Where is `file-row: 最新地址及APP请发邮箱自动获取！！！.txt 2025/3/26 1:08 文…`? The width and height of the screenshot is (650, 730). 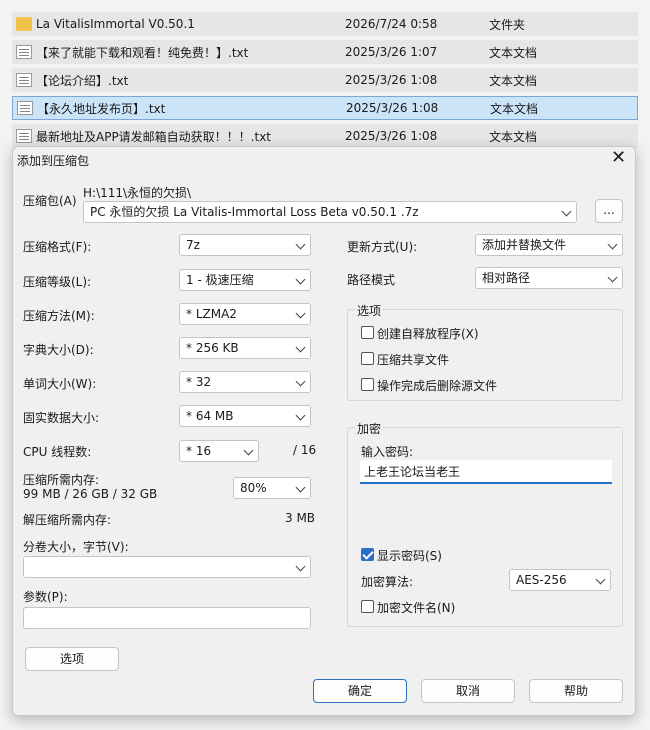 file-row: 最新地址及APP请发邮箱自动获取！！！.txt 2025/3/26 1:08 文… is located at coordinates (325, 136).